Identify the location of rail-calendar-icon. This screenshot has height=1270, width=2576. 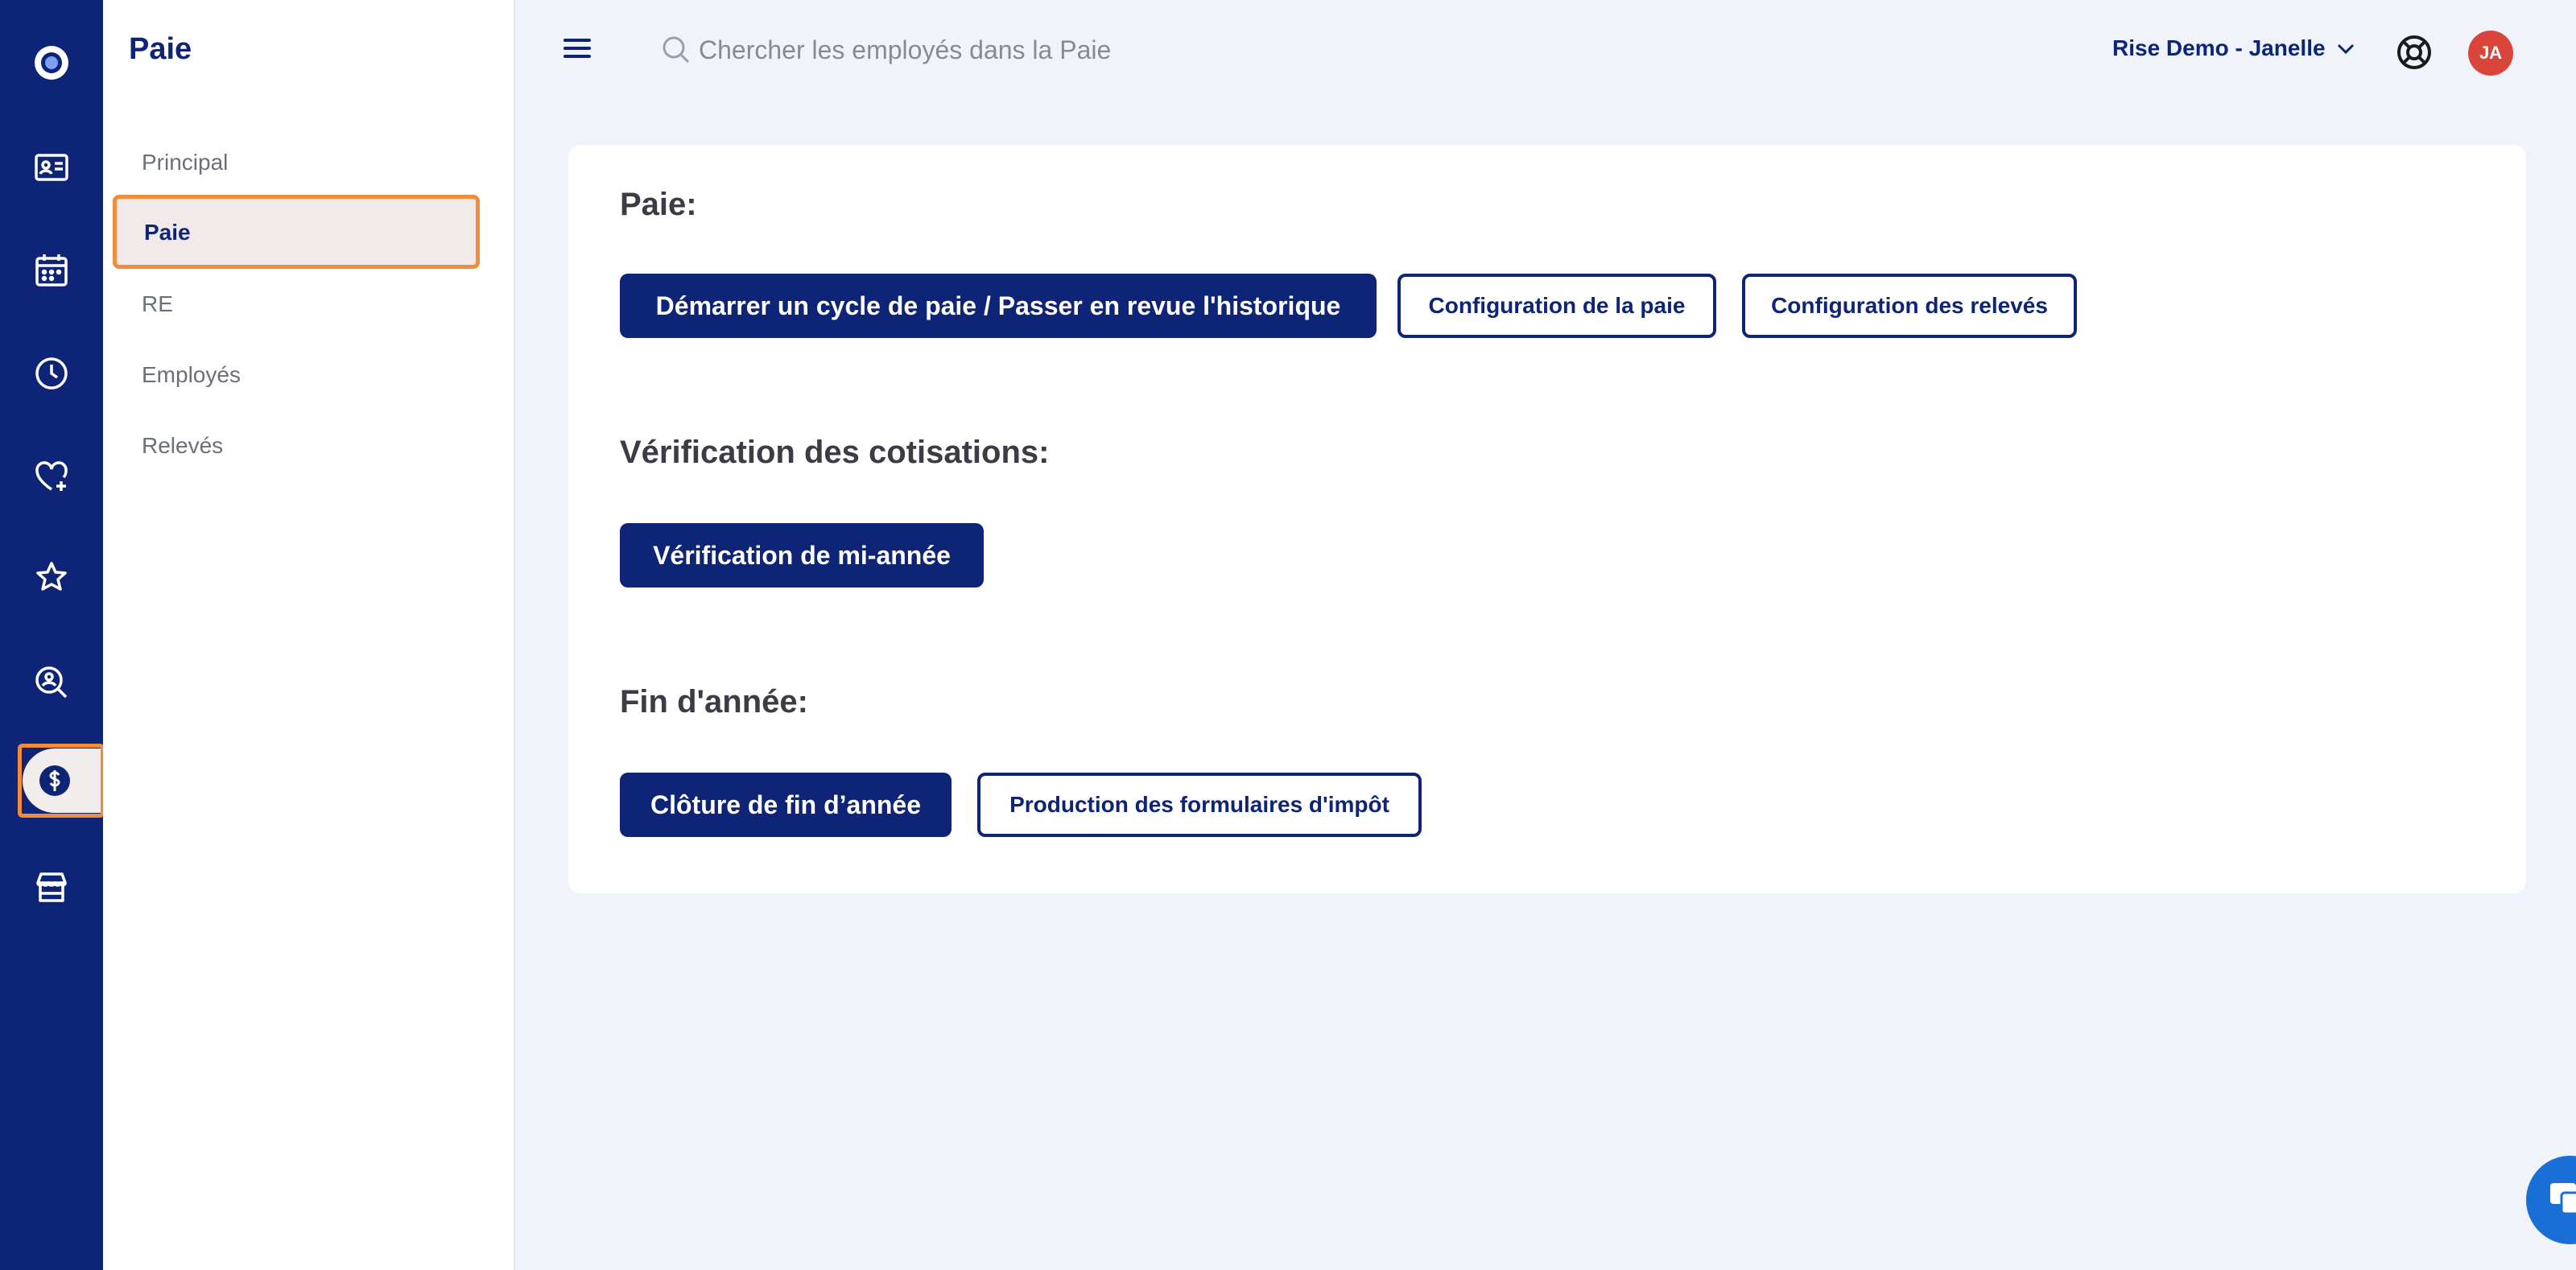
(51, 270).